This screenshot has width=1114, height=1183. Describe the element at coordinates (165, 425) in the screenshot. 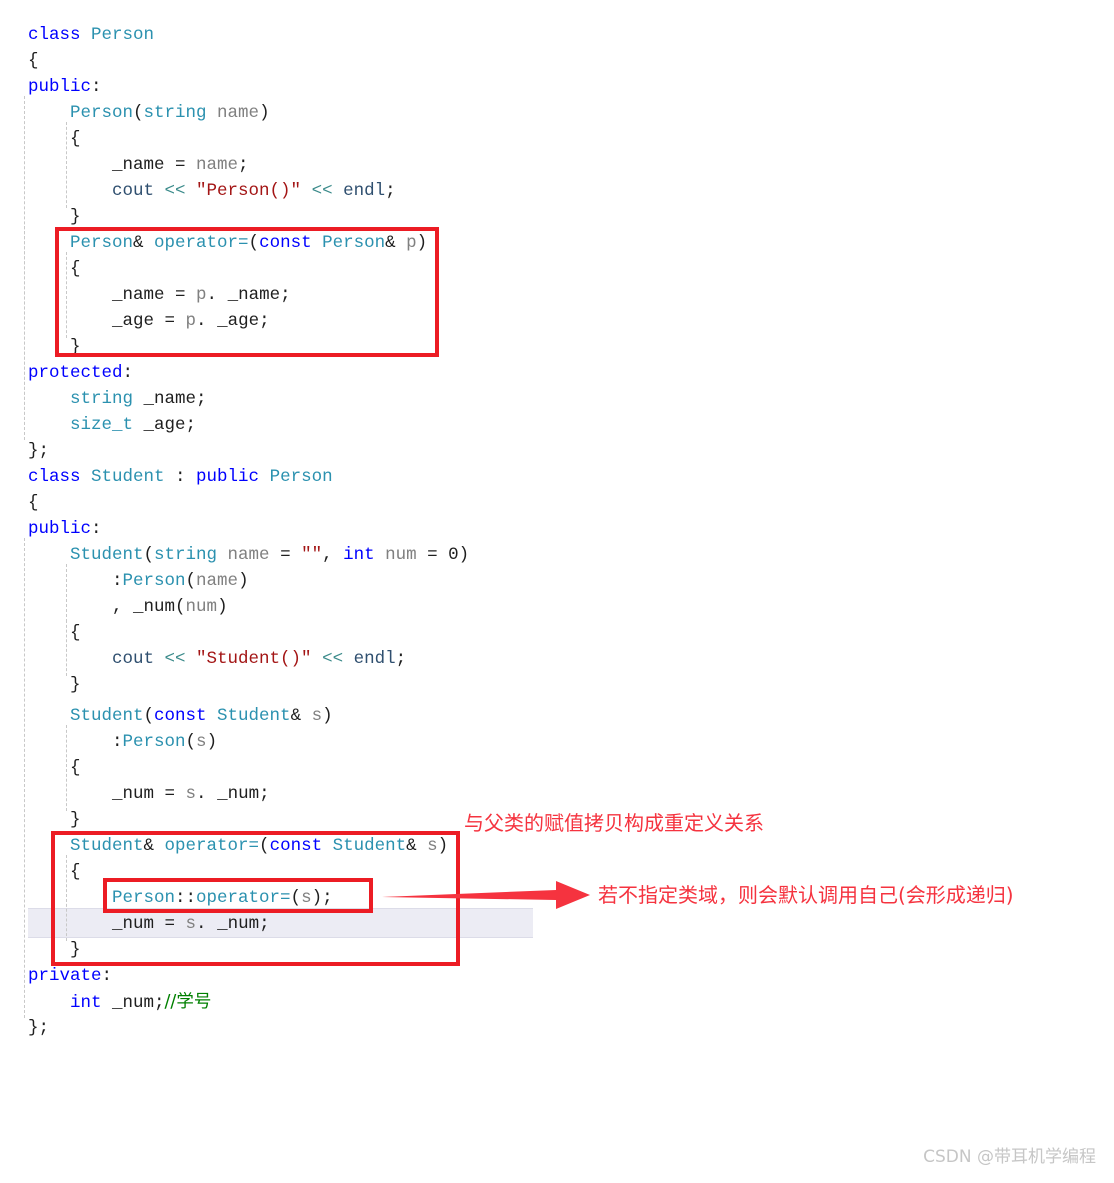

I see `token-plain: _age;` at that location.